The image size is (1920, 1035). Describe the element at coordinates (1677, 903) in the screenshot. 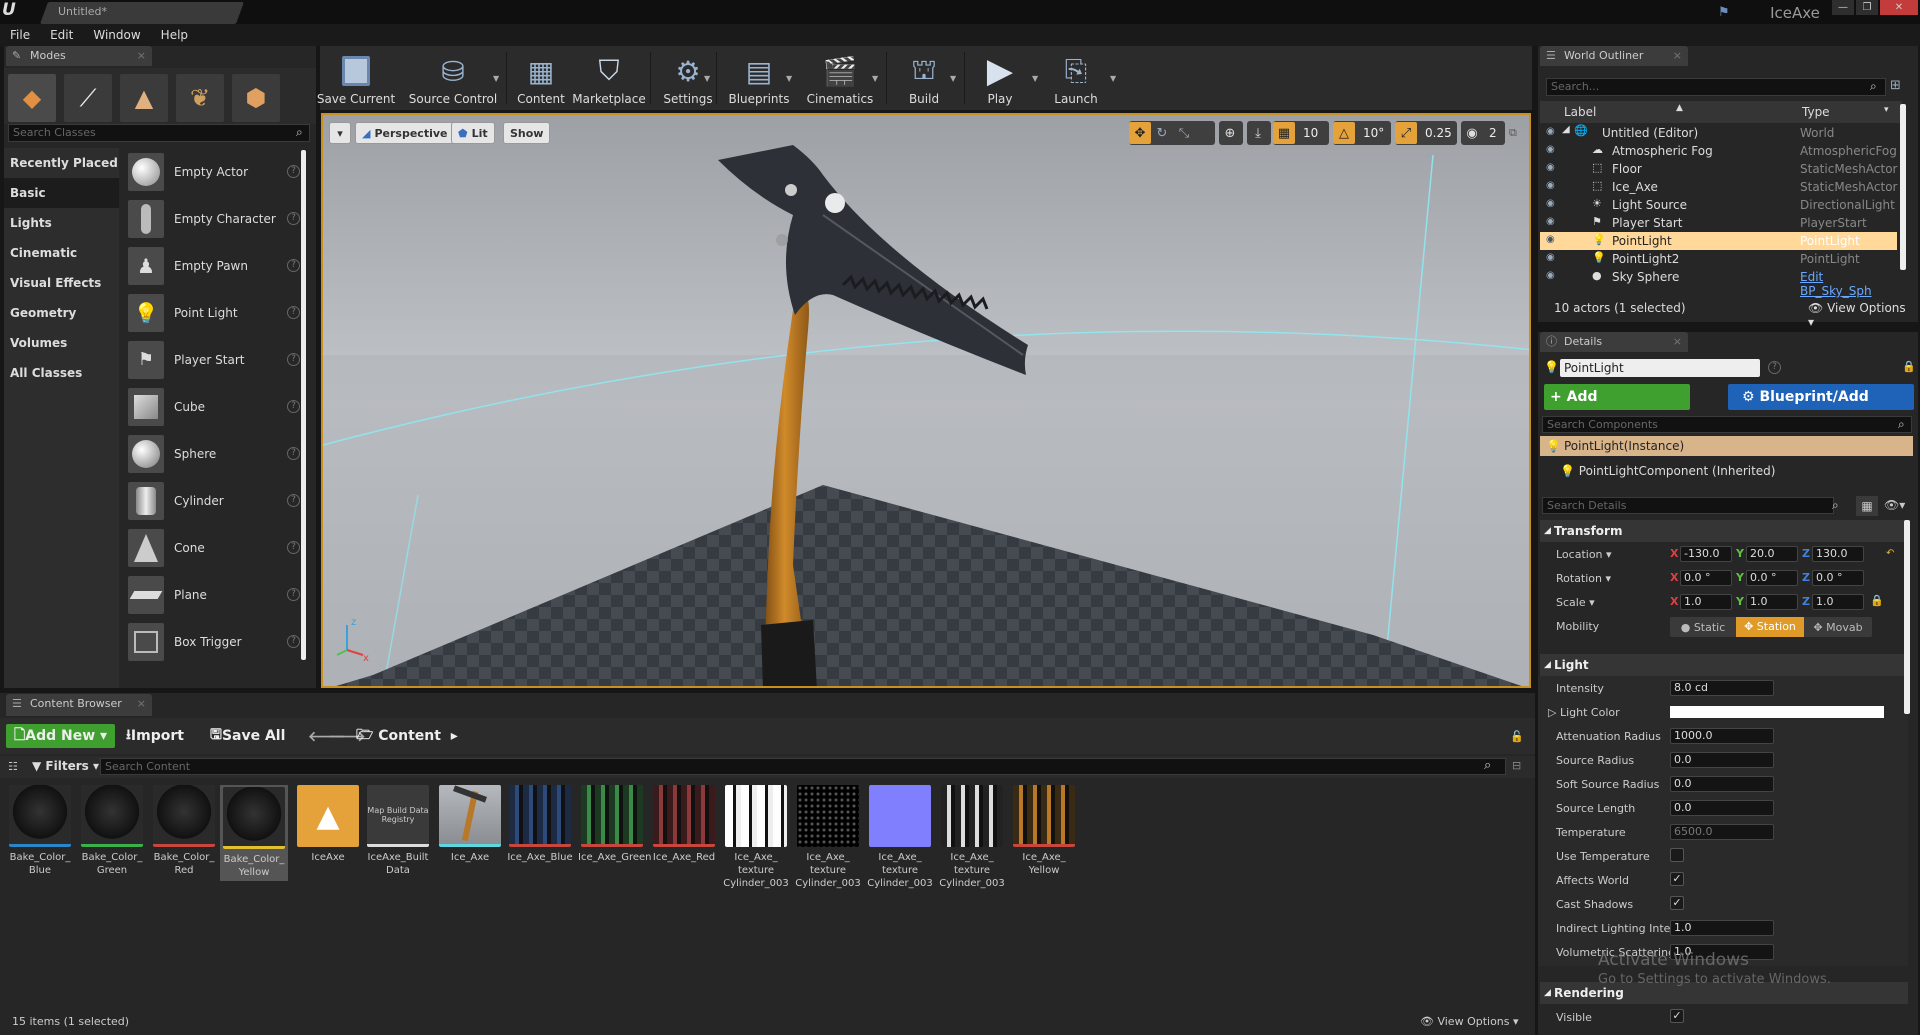

I see `cast-shadows-checkbox: ✓` at that location.